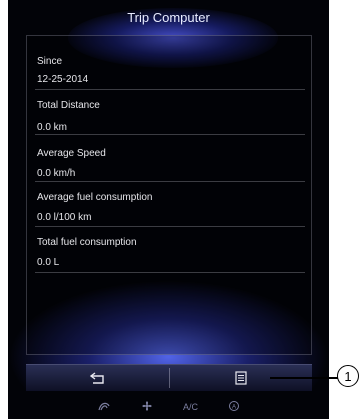 The image size is (361, 419). What do you see at coordinates (71, 153) in the screenshot?
I see `average-speed-label: Average Speed` at bounding box center [71, 153].